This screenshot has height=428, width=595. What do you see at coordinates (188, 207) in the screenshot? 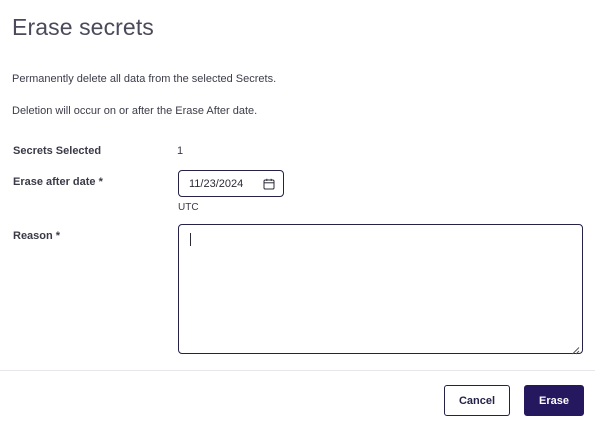
I see `timezone-label: UTC` at bounding box center [188, 207].